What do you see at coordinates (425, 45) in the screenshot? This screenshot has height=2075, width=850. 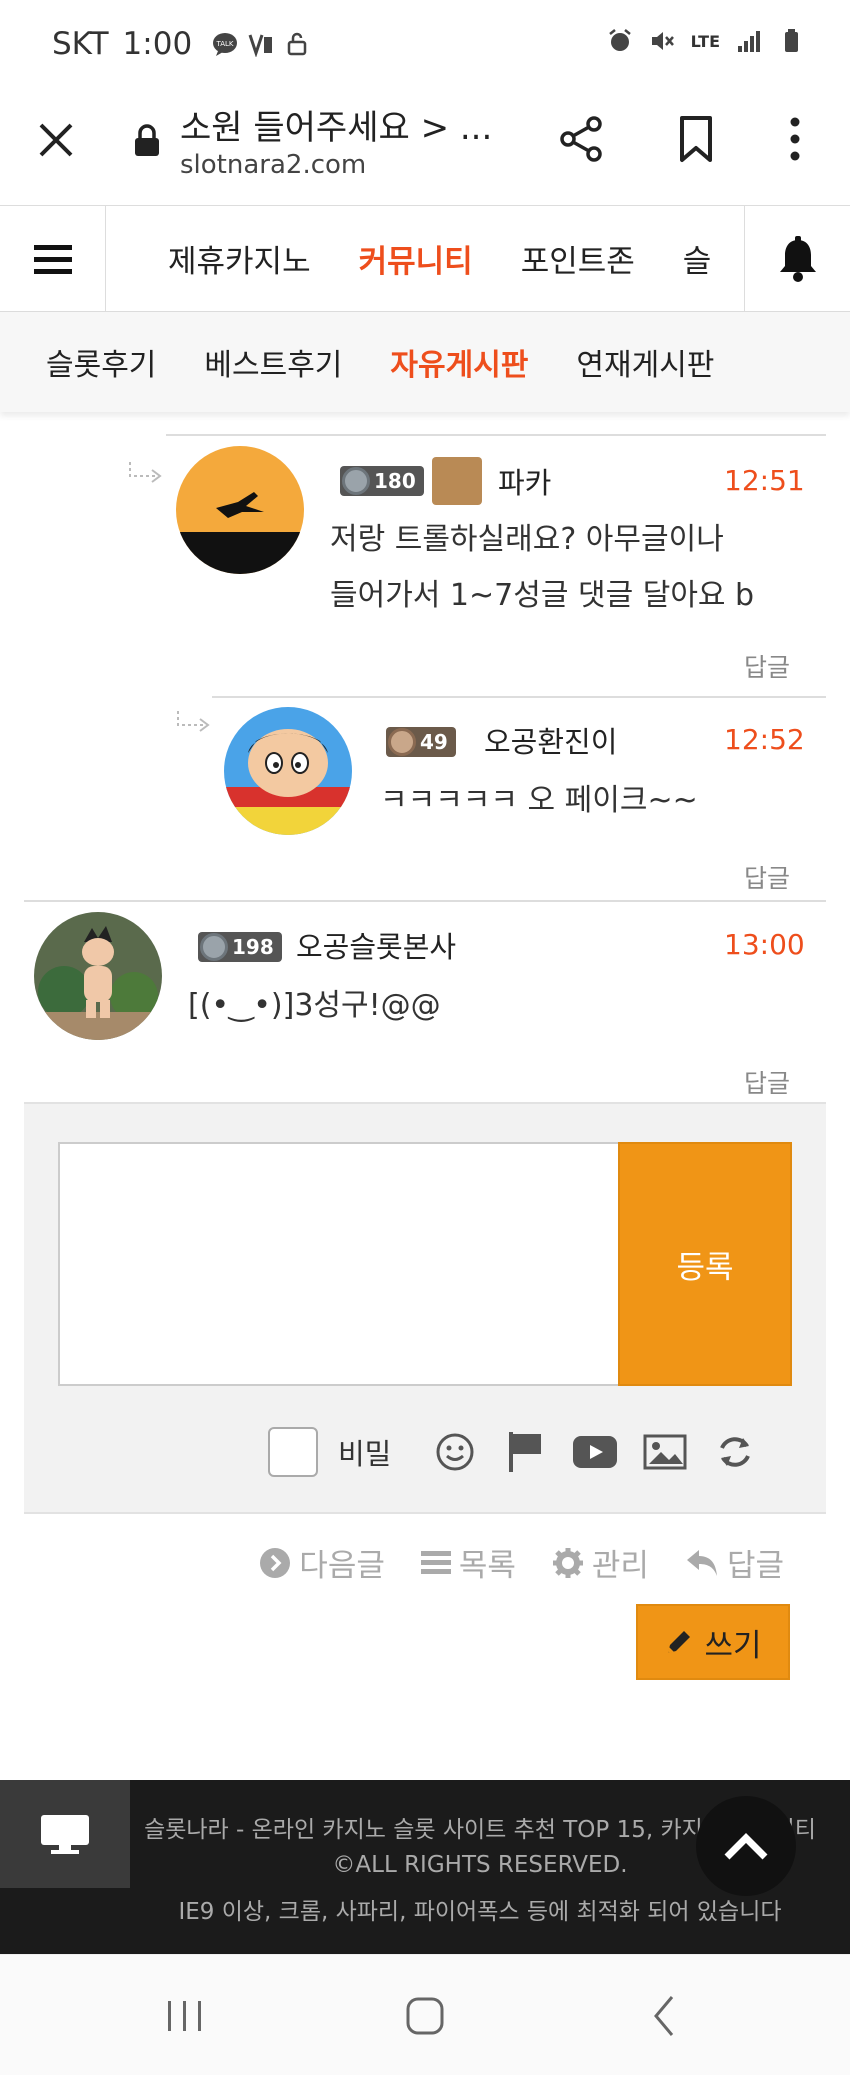 I see `status-bar: SKT 1:00 TALK LTE` at bounding box center [425, 45].